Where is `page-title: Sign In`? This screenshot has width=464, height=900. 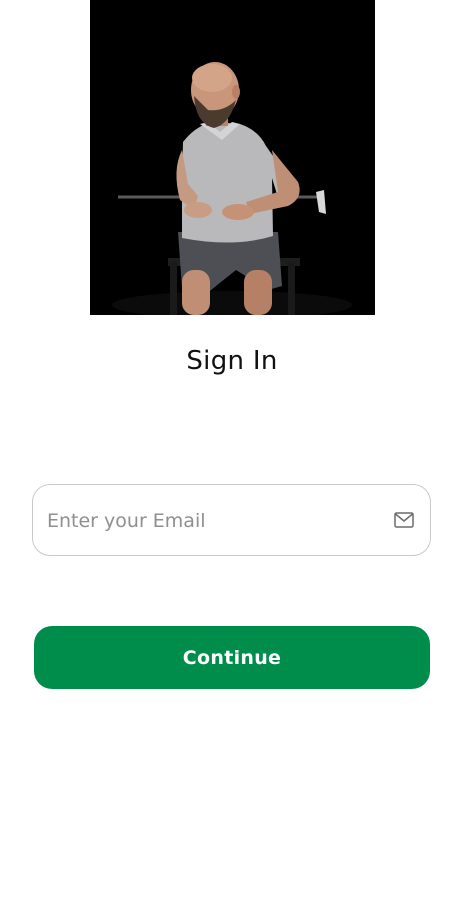
page-title: Sign In is located at coordinates (232, 361).